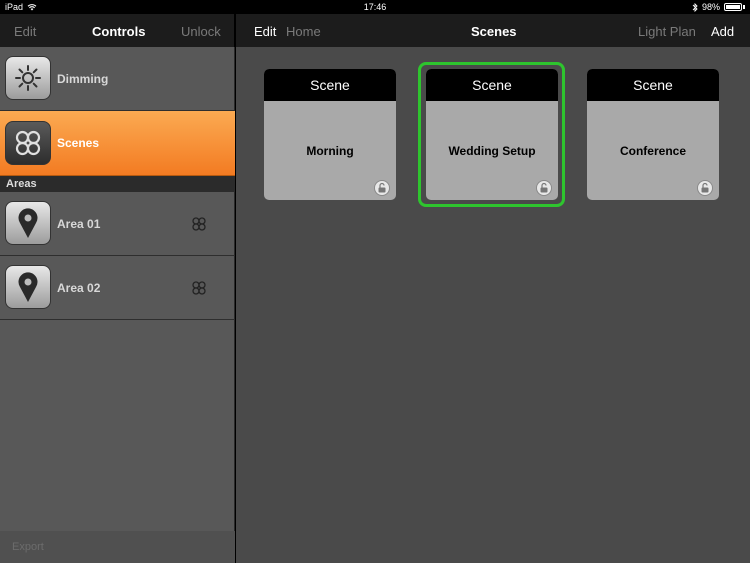  What do you see at coordinates (695, 7) in the screenshot?
I see `bluetooth-icon` at bounding box center [695, 7].